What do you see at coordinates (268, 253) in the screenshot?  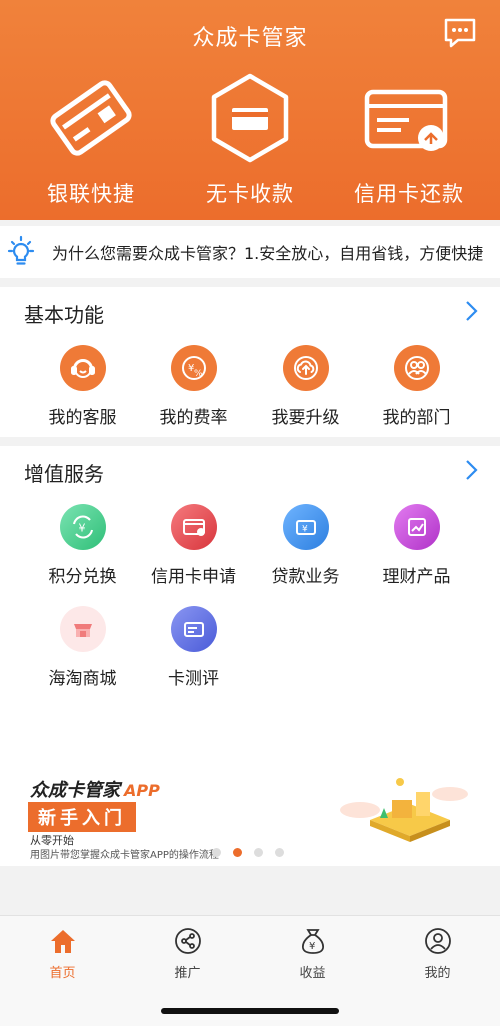 I see `notice-text: 为什么您需要众成卡管家？1.安全放心，自用省钱，方便快捷` at bounding box center [268, 253].